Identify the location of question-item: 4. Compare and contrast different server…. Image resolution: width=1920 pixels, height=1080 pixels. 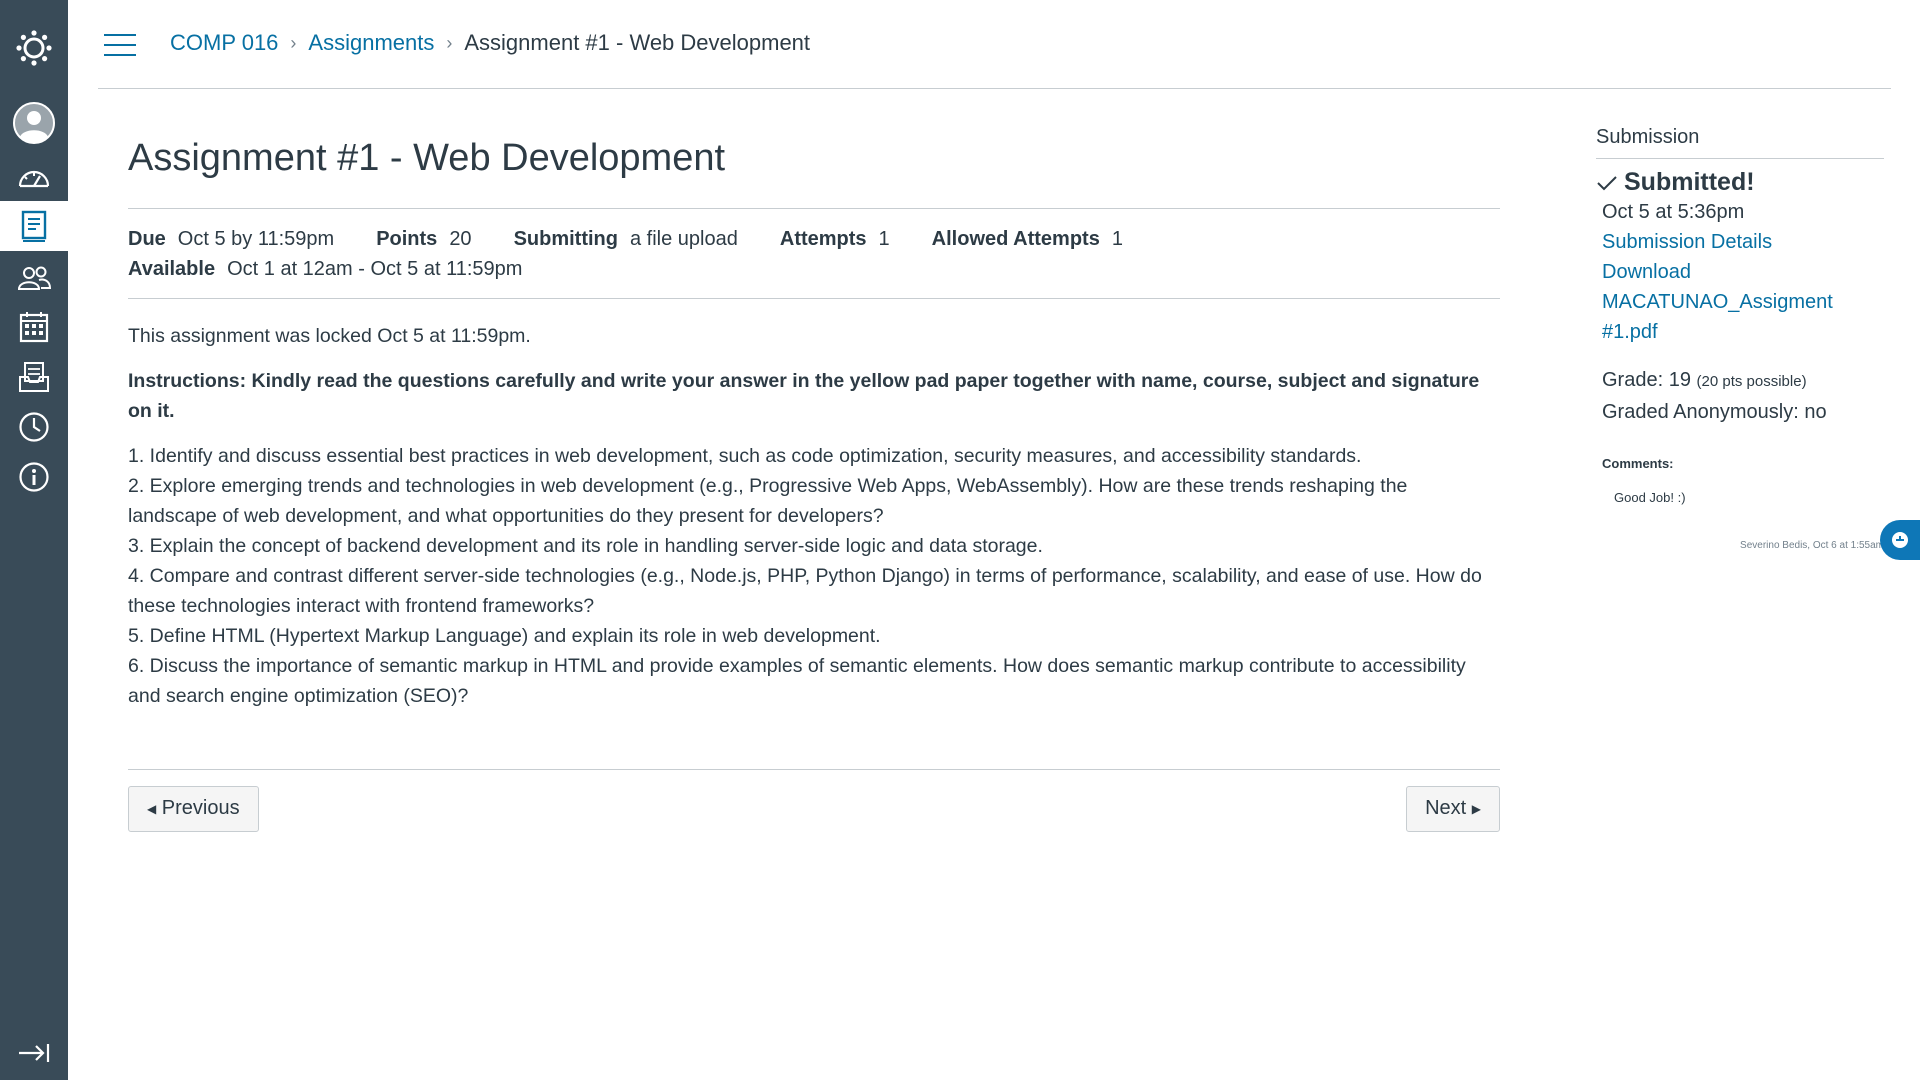
(805, 590).